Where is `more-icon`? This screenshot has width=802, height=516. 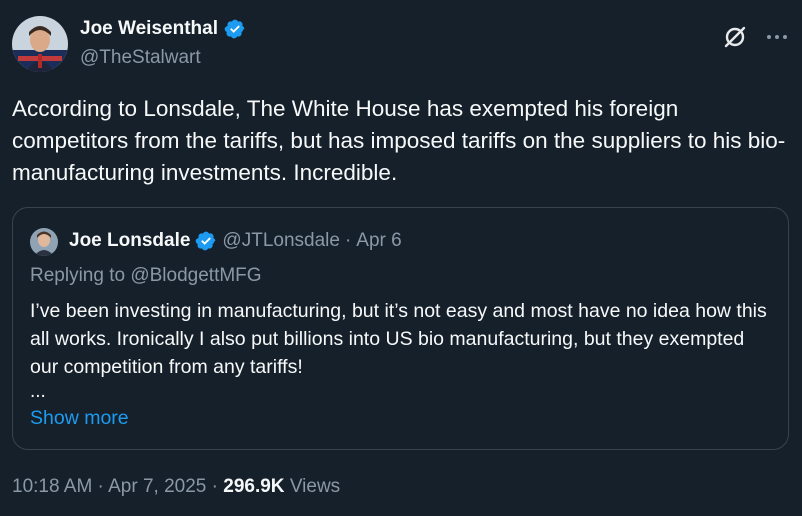
more-icon is located at coordinates (777, 37).